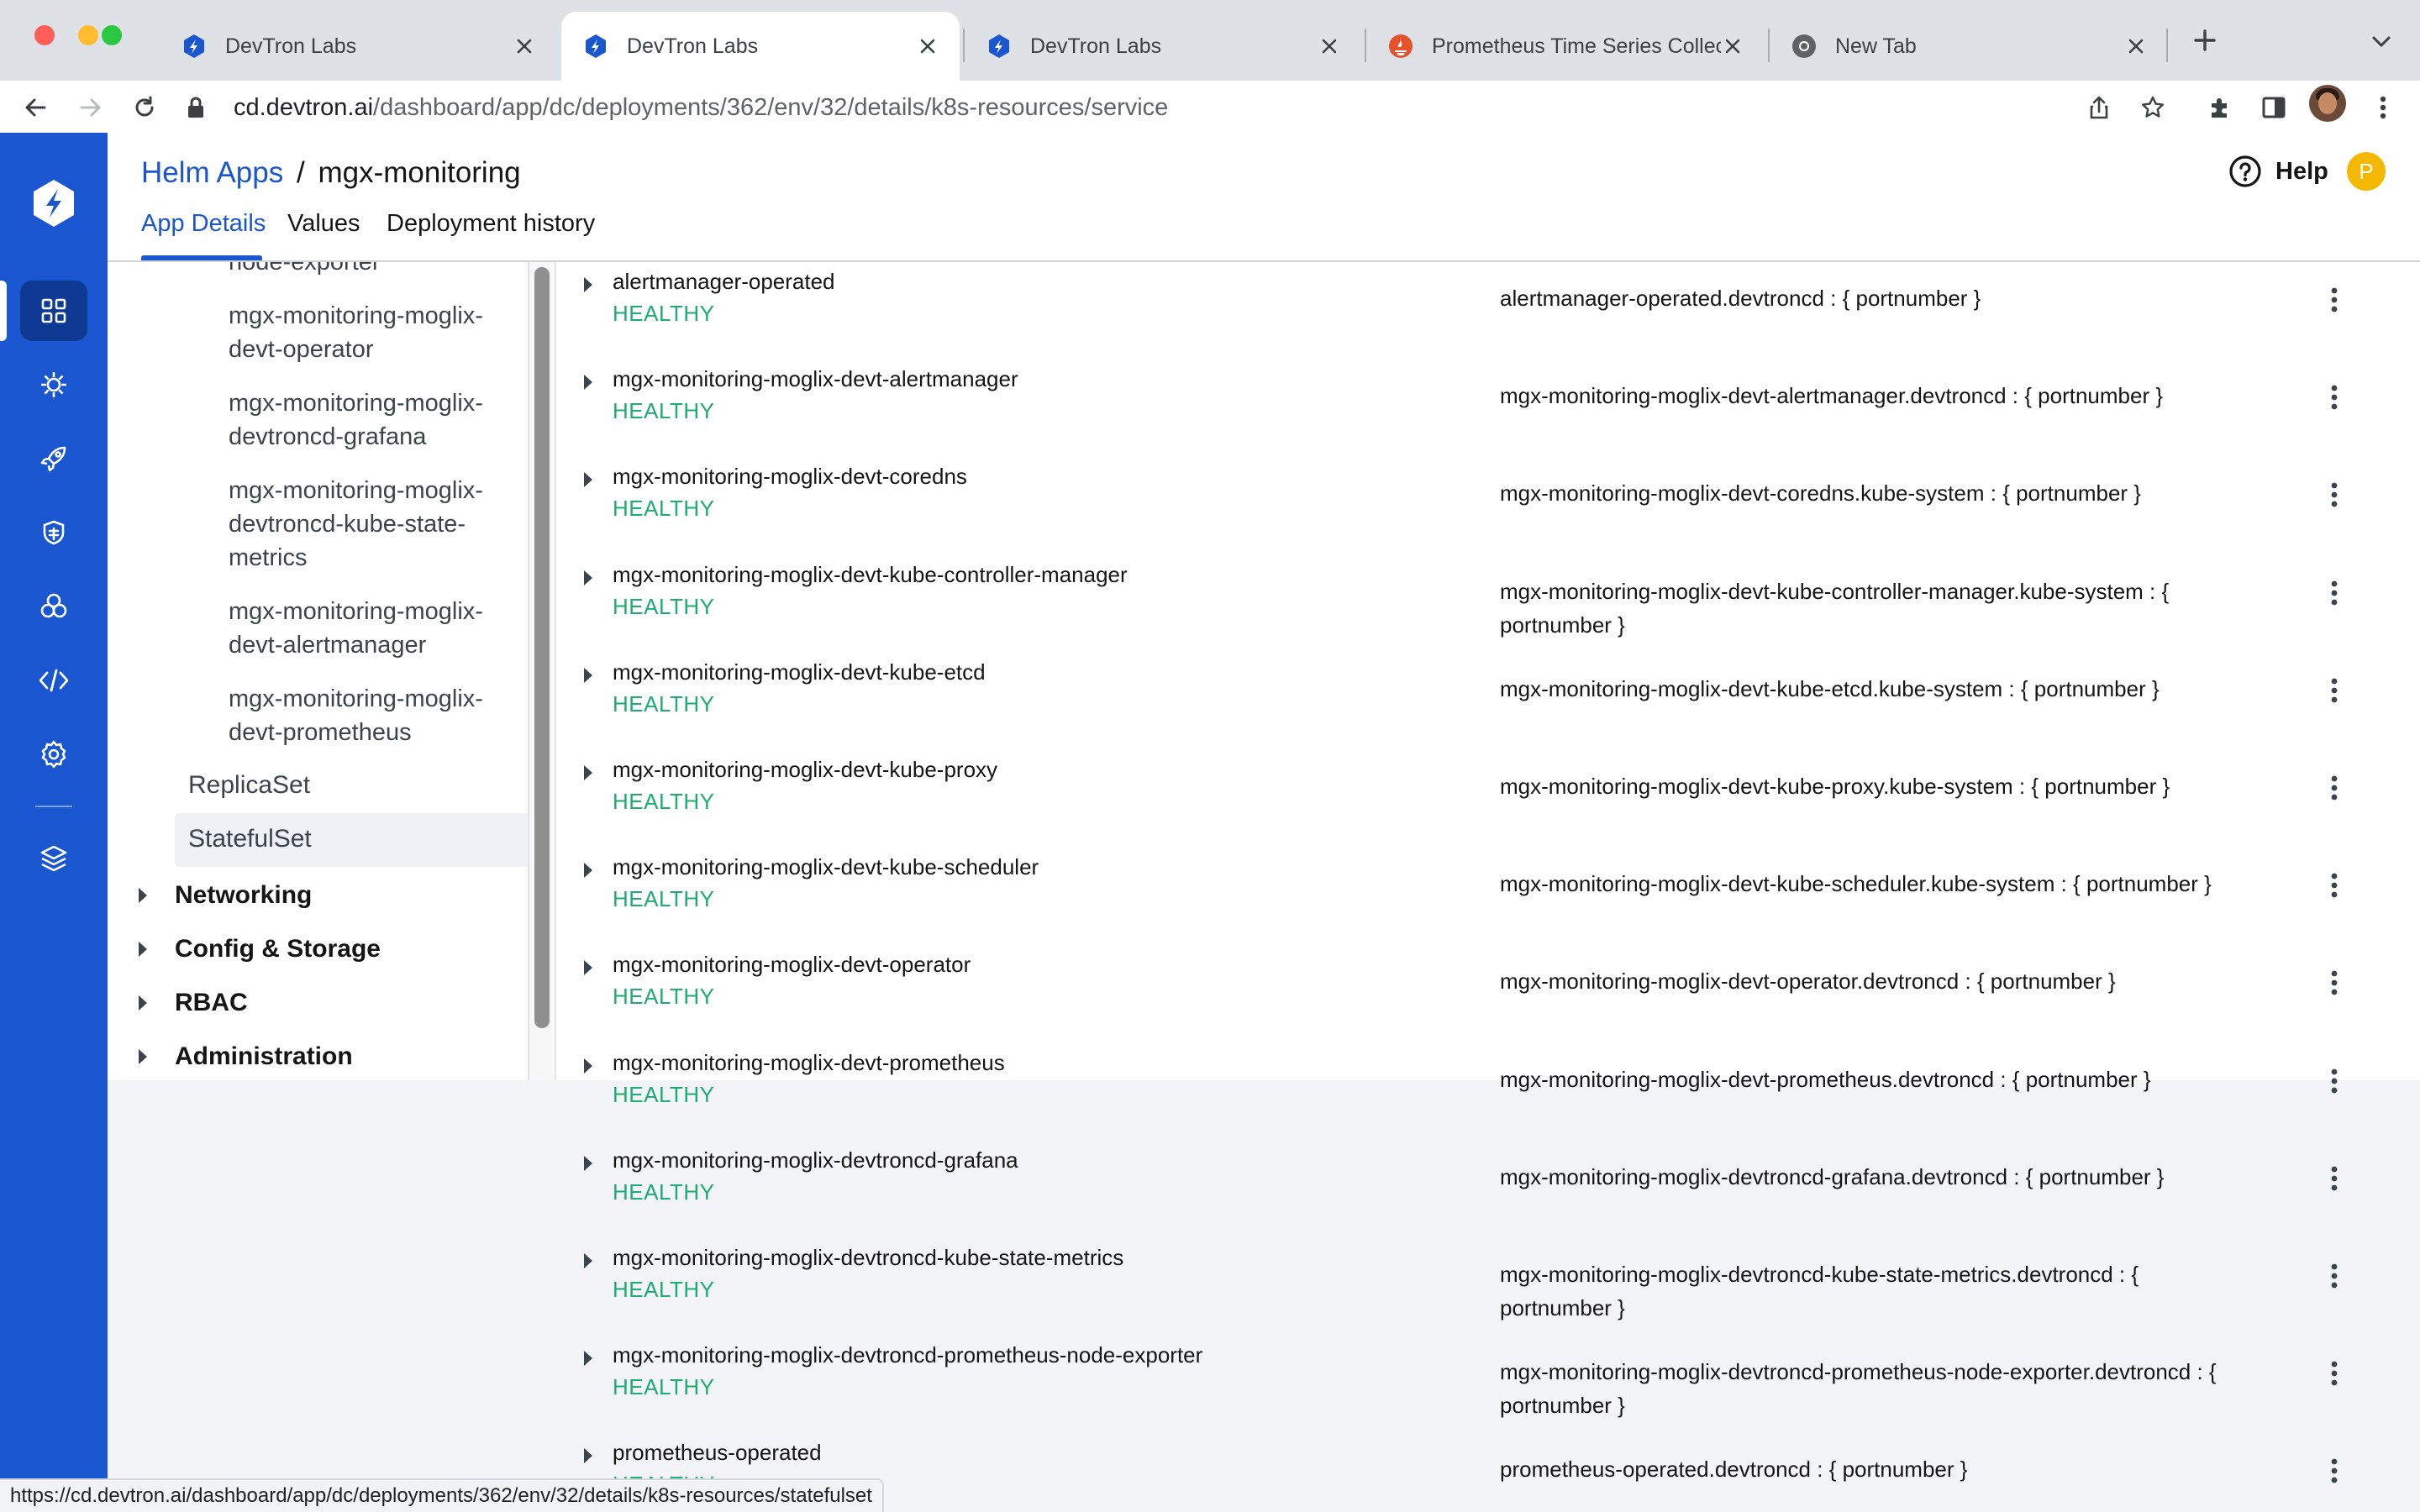 This screenshot has width=2420, height=1512. Describe the element at coordinates (44, 35) in the screenshot. I see `window-close-button` at that location.